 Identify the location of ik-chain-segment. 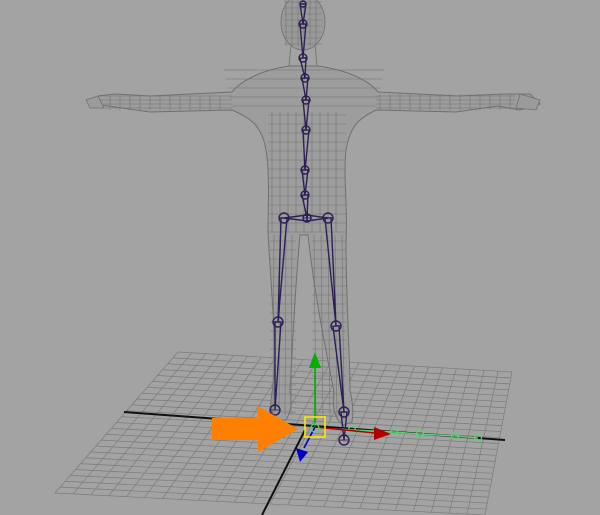
(437, 435).